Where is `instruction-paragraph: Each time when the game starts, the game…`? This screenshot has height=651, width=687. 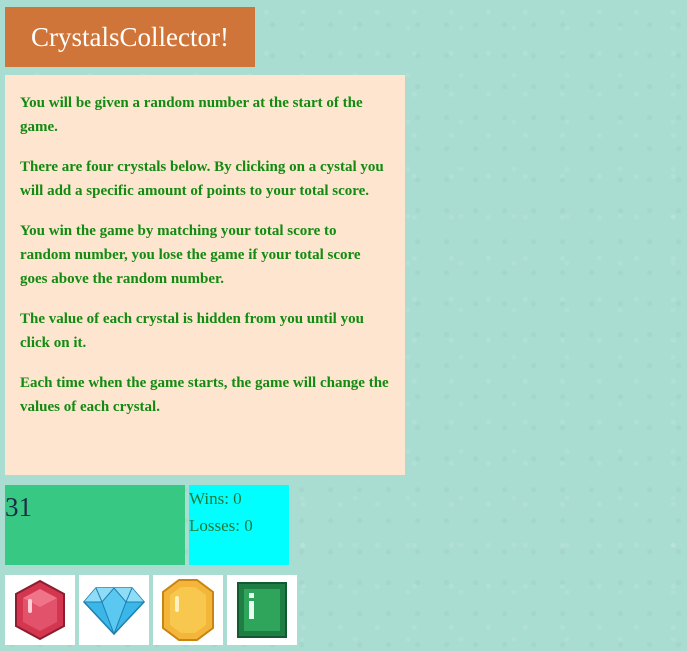
instruction-paragraph: Each time when the game starts, the game… is located at coordinates (204, 395).